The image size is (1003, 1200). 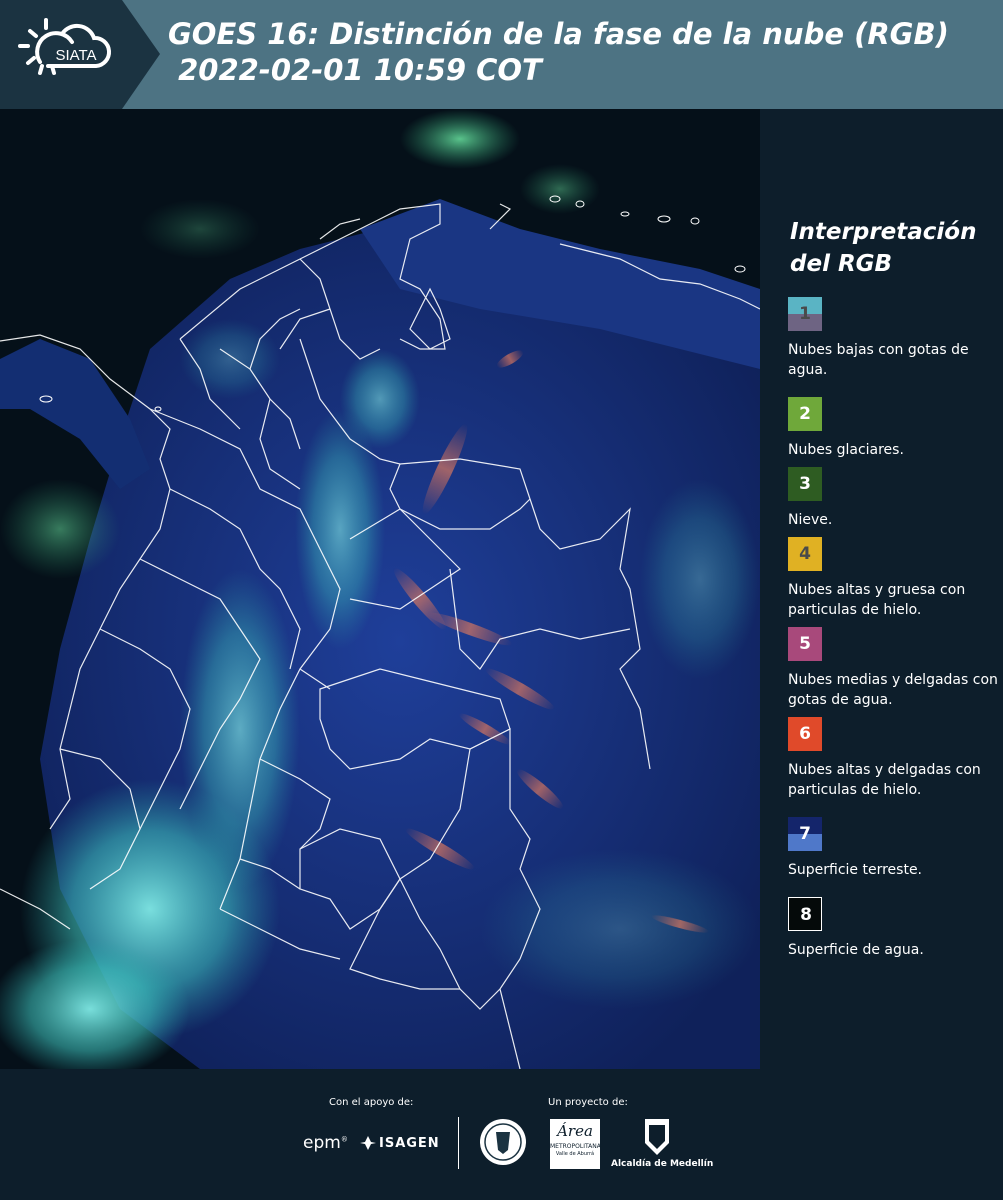 I want to click on epm-logo: epm®, so click(x=325, y=1143).